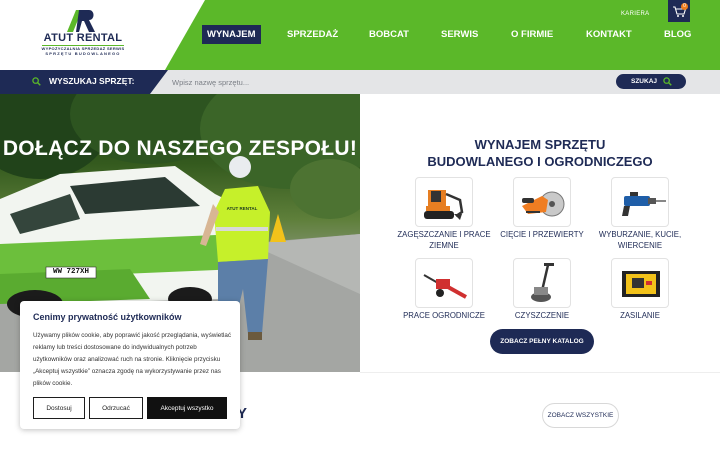 Image resolution: width=720 pixels, height=450 pixels. Describe the element at coordinates (83, 38) in the screenshot. I see `logo-name: ATUT RENTAL` at that location.